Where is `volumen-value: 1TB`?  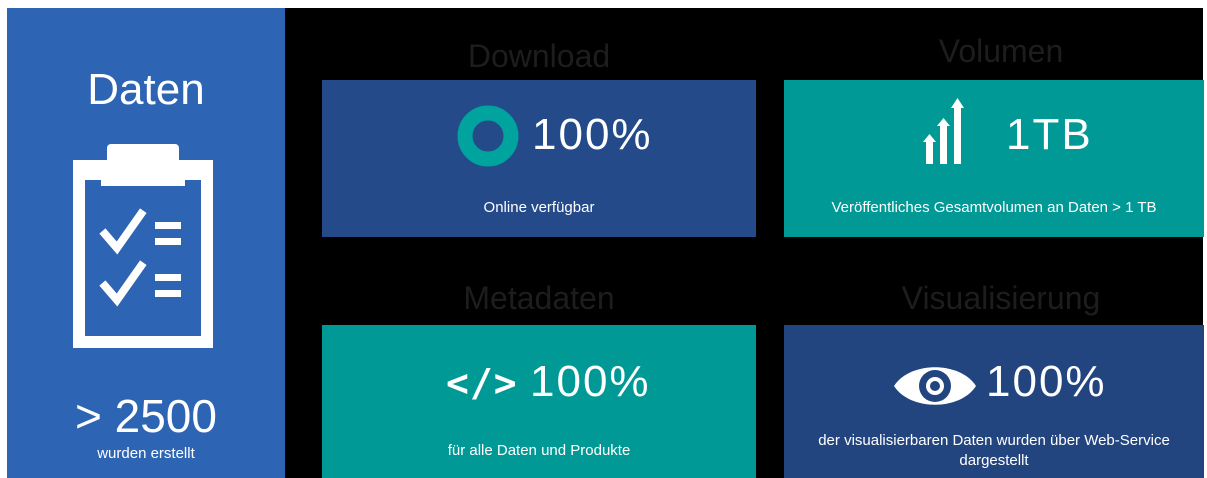
volumen-value: 1TB is located at coordinates (1049, 134).